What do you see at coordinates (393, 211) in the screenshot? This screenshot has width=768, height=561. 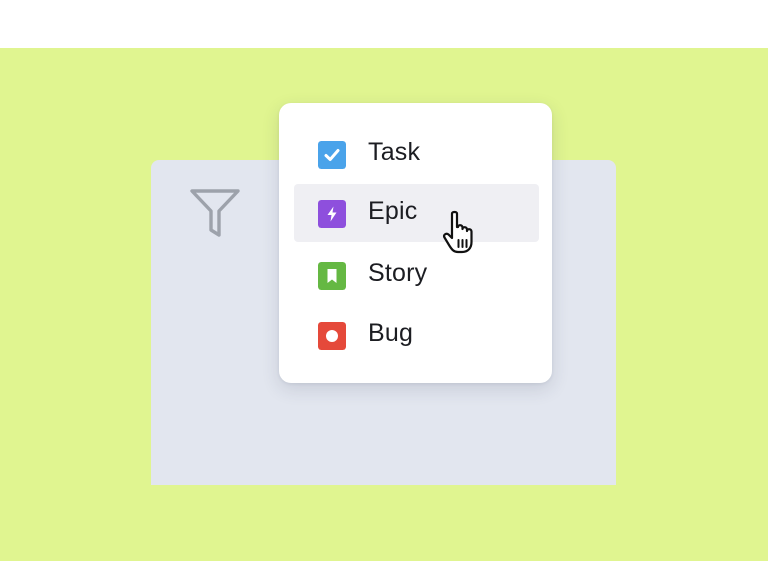 I see `menu-item-label: Epic` at bounding box center [393, 211].